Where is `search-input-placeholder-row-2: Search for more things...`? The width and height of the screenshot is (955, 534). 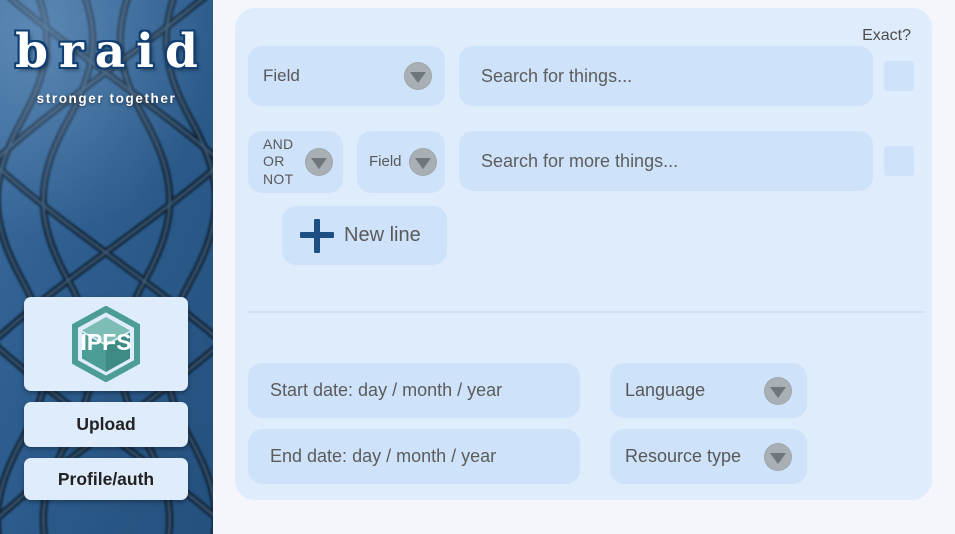
search-input-placeholder-row-2: Search for more things... is located at coordinates (580, 160).